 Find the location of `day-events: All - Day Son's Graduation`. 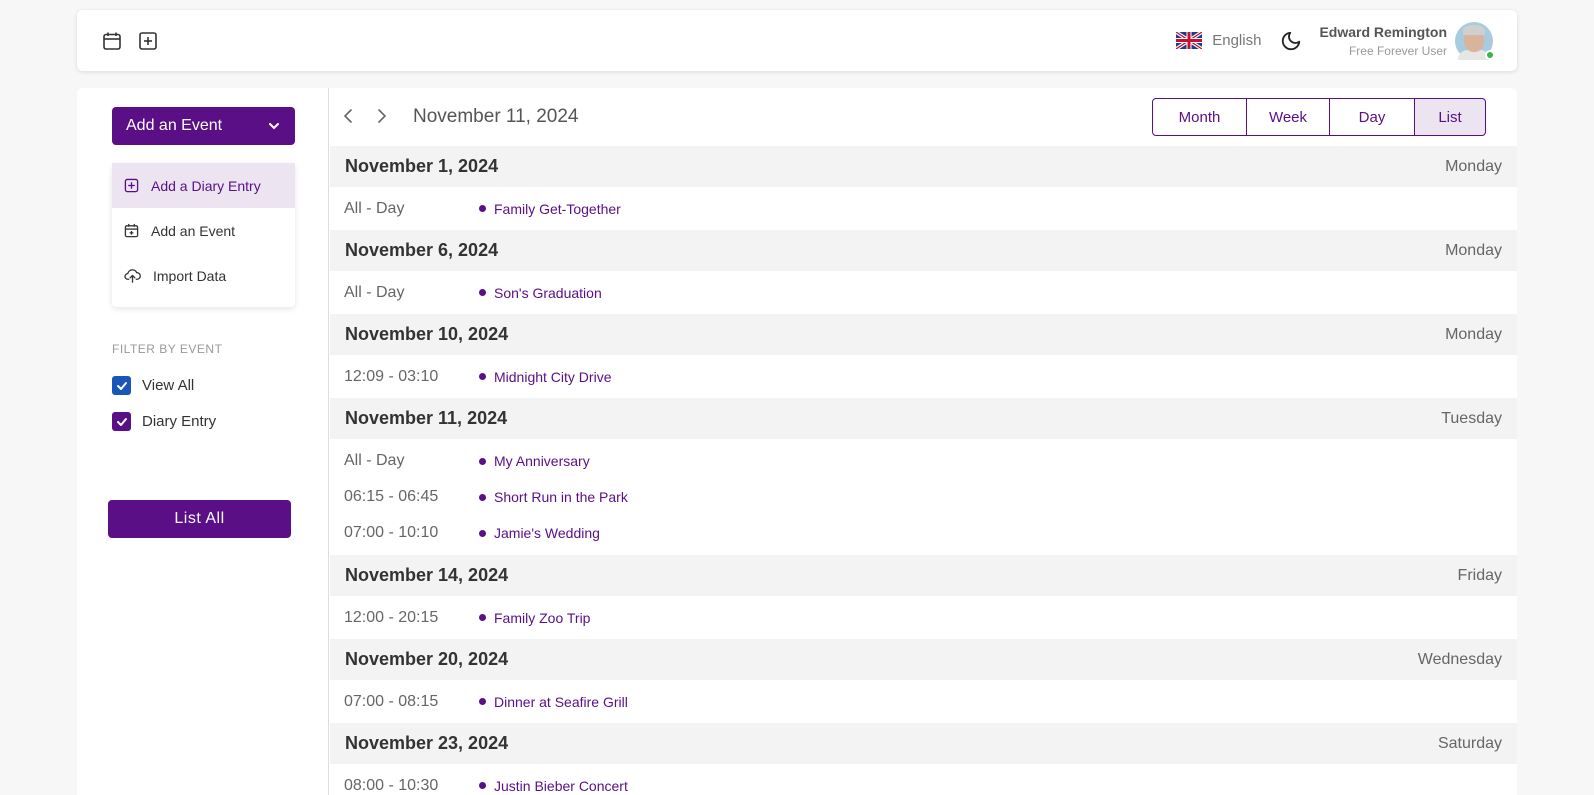

day-events: All - Day Son's Graduation is located at coordinates (923, 292).